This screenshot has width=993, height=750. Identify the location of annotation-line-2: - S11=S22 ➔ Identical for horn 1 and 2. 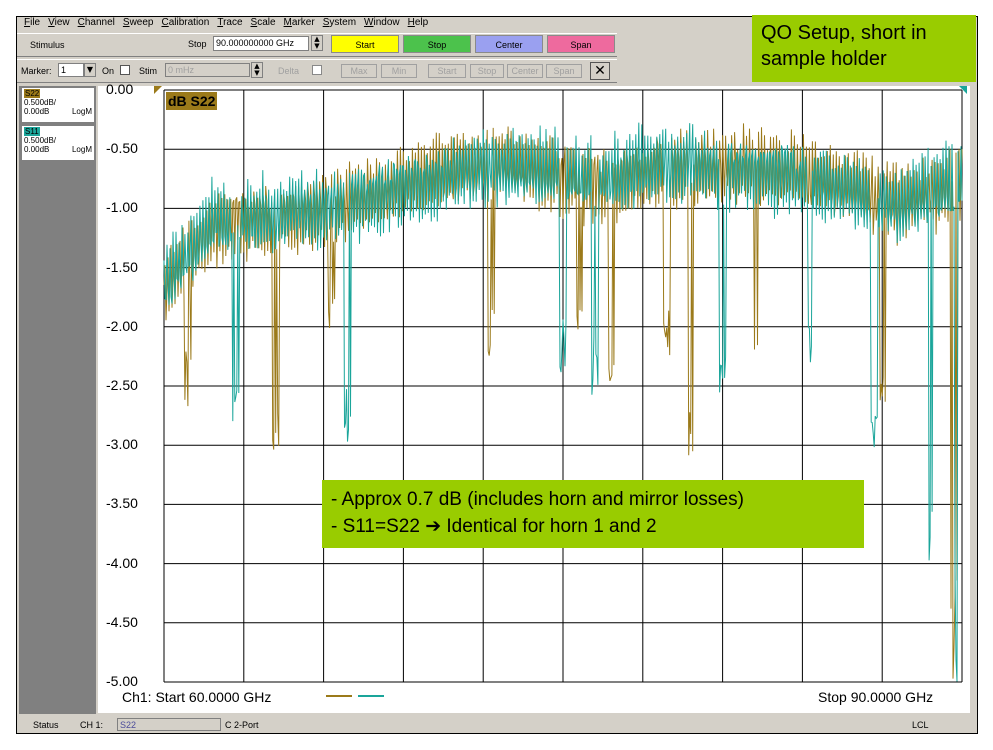
(597, 526).